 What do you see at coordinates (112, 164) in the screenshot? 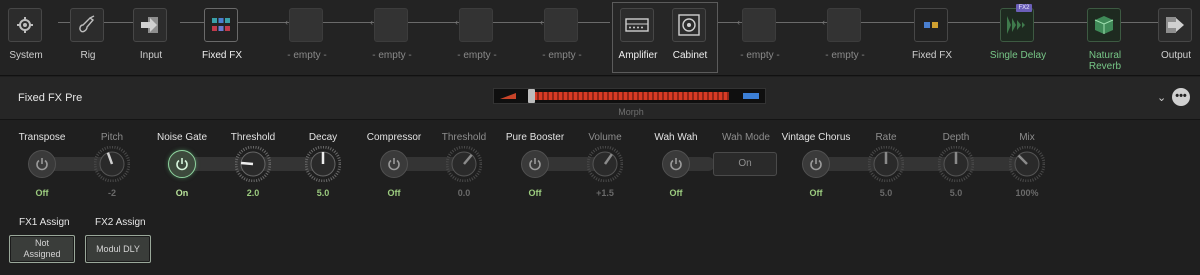
I see `pitch-knob` at bounding box center [112, 164].